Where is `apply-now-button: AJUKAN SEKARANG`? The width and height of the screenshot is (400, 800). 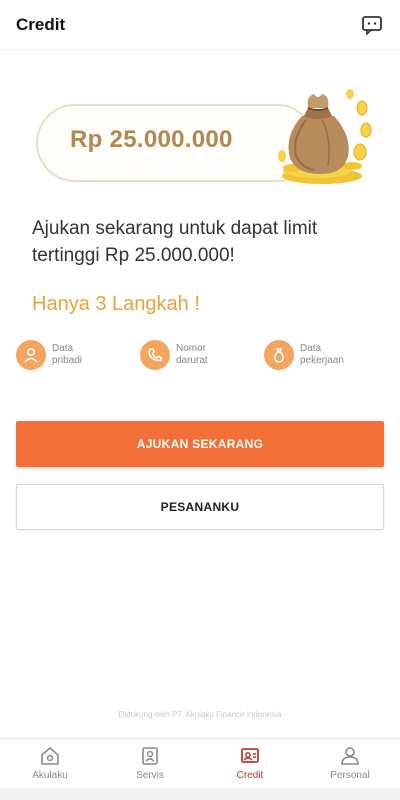
apply-now-button: AJUKAN SEKARANG is located at coordinates (200, 444).